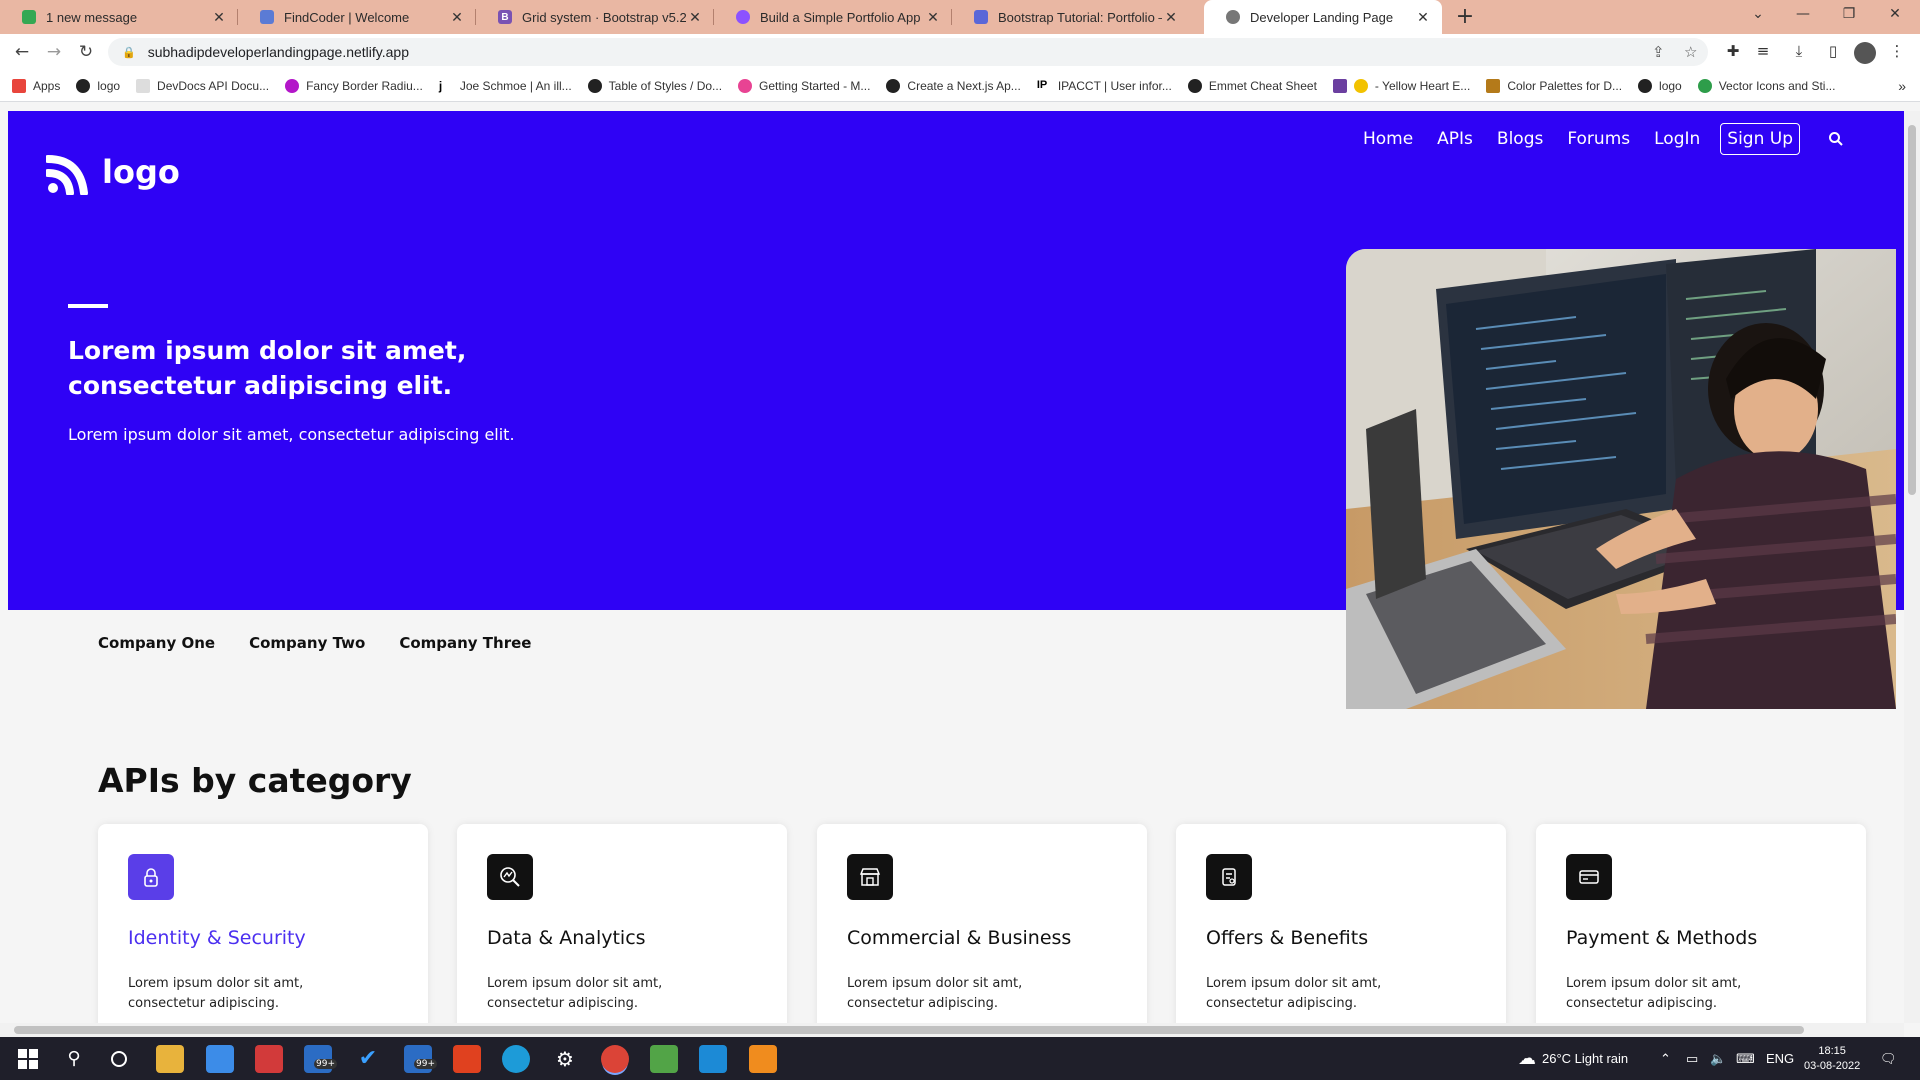 Image resolution: width=1920 pixels, height=1080 pixels. I want to click on search-icon, so click(1836, 139).